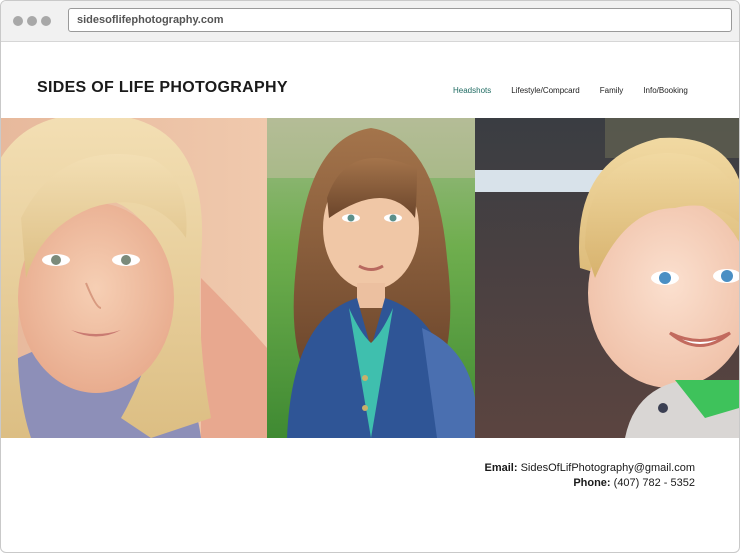 The width and height of the screenshot is (740, 553). What do you see at coordinates (18, 21) in the screenshot?
I see `window-close-icon` at bounding box center [18, 21].